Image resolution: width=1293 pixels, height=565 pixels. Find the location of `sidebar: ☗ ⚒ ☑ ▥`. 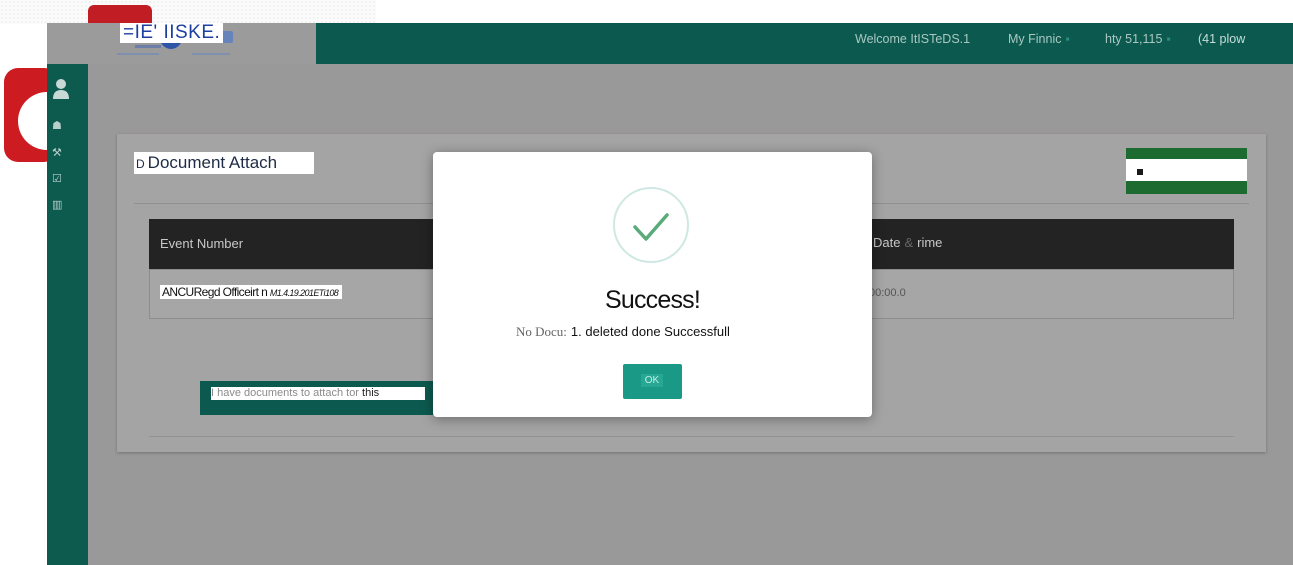

sidebar: ☗ ⚒ ☑ ▥ is located at coordinates (67, 314).